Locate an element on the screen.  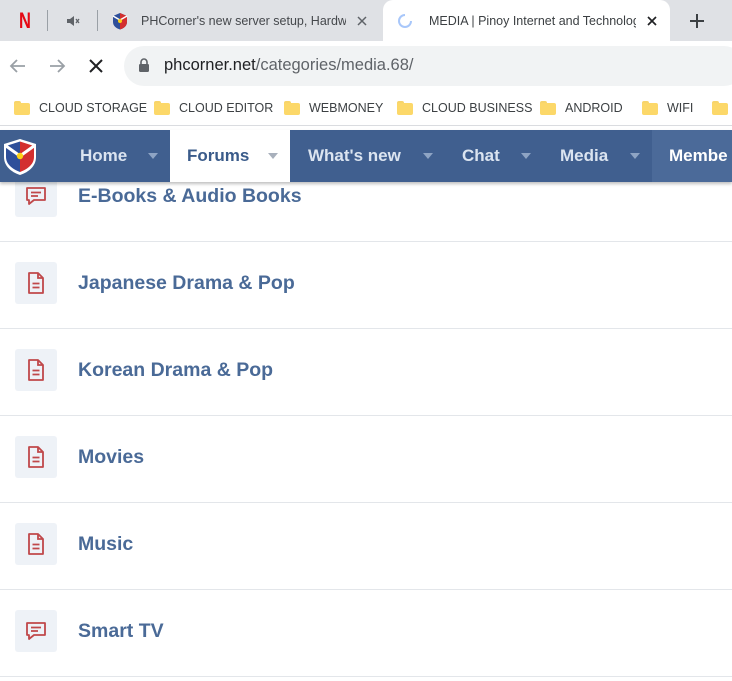
lock-icon is located at coordinates (144, 65).